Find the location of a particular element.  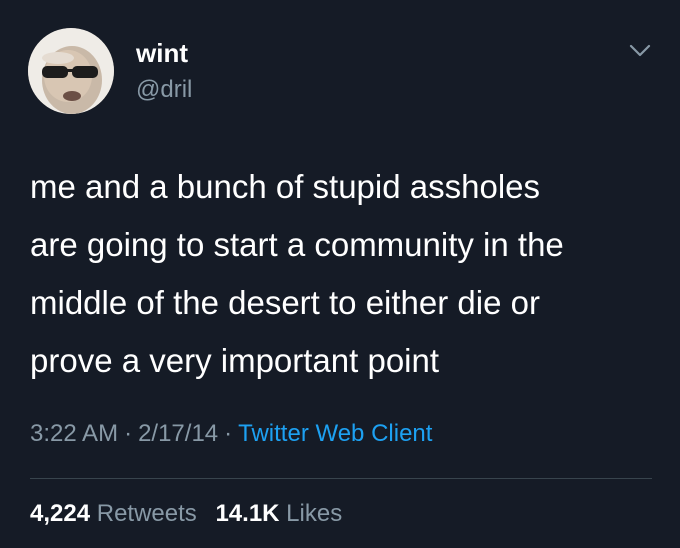

avatar is located at coordinates (71, 71).